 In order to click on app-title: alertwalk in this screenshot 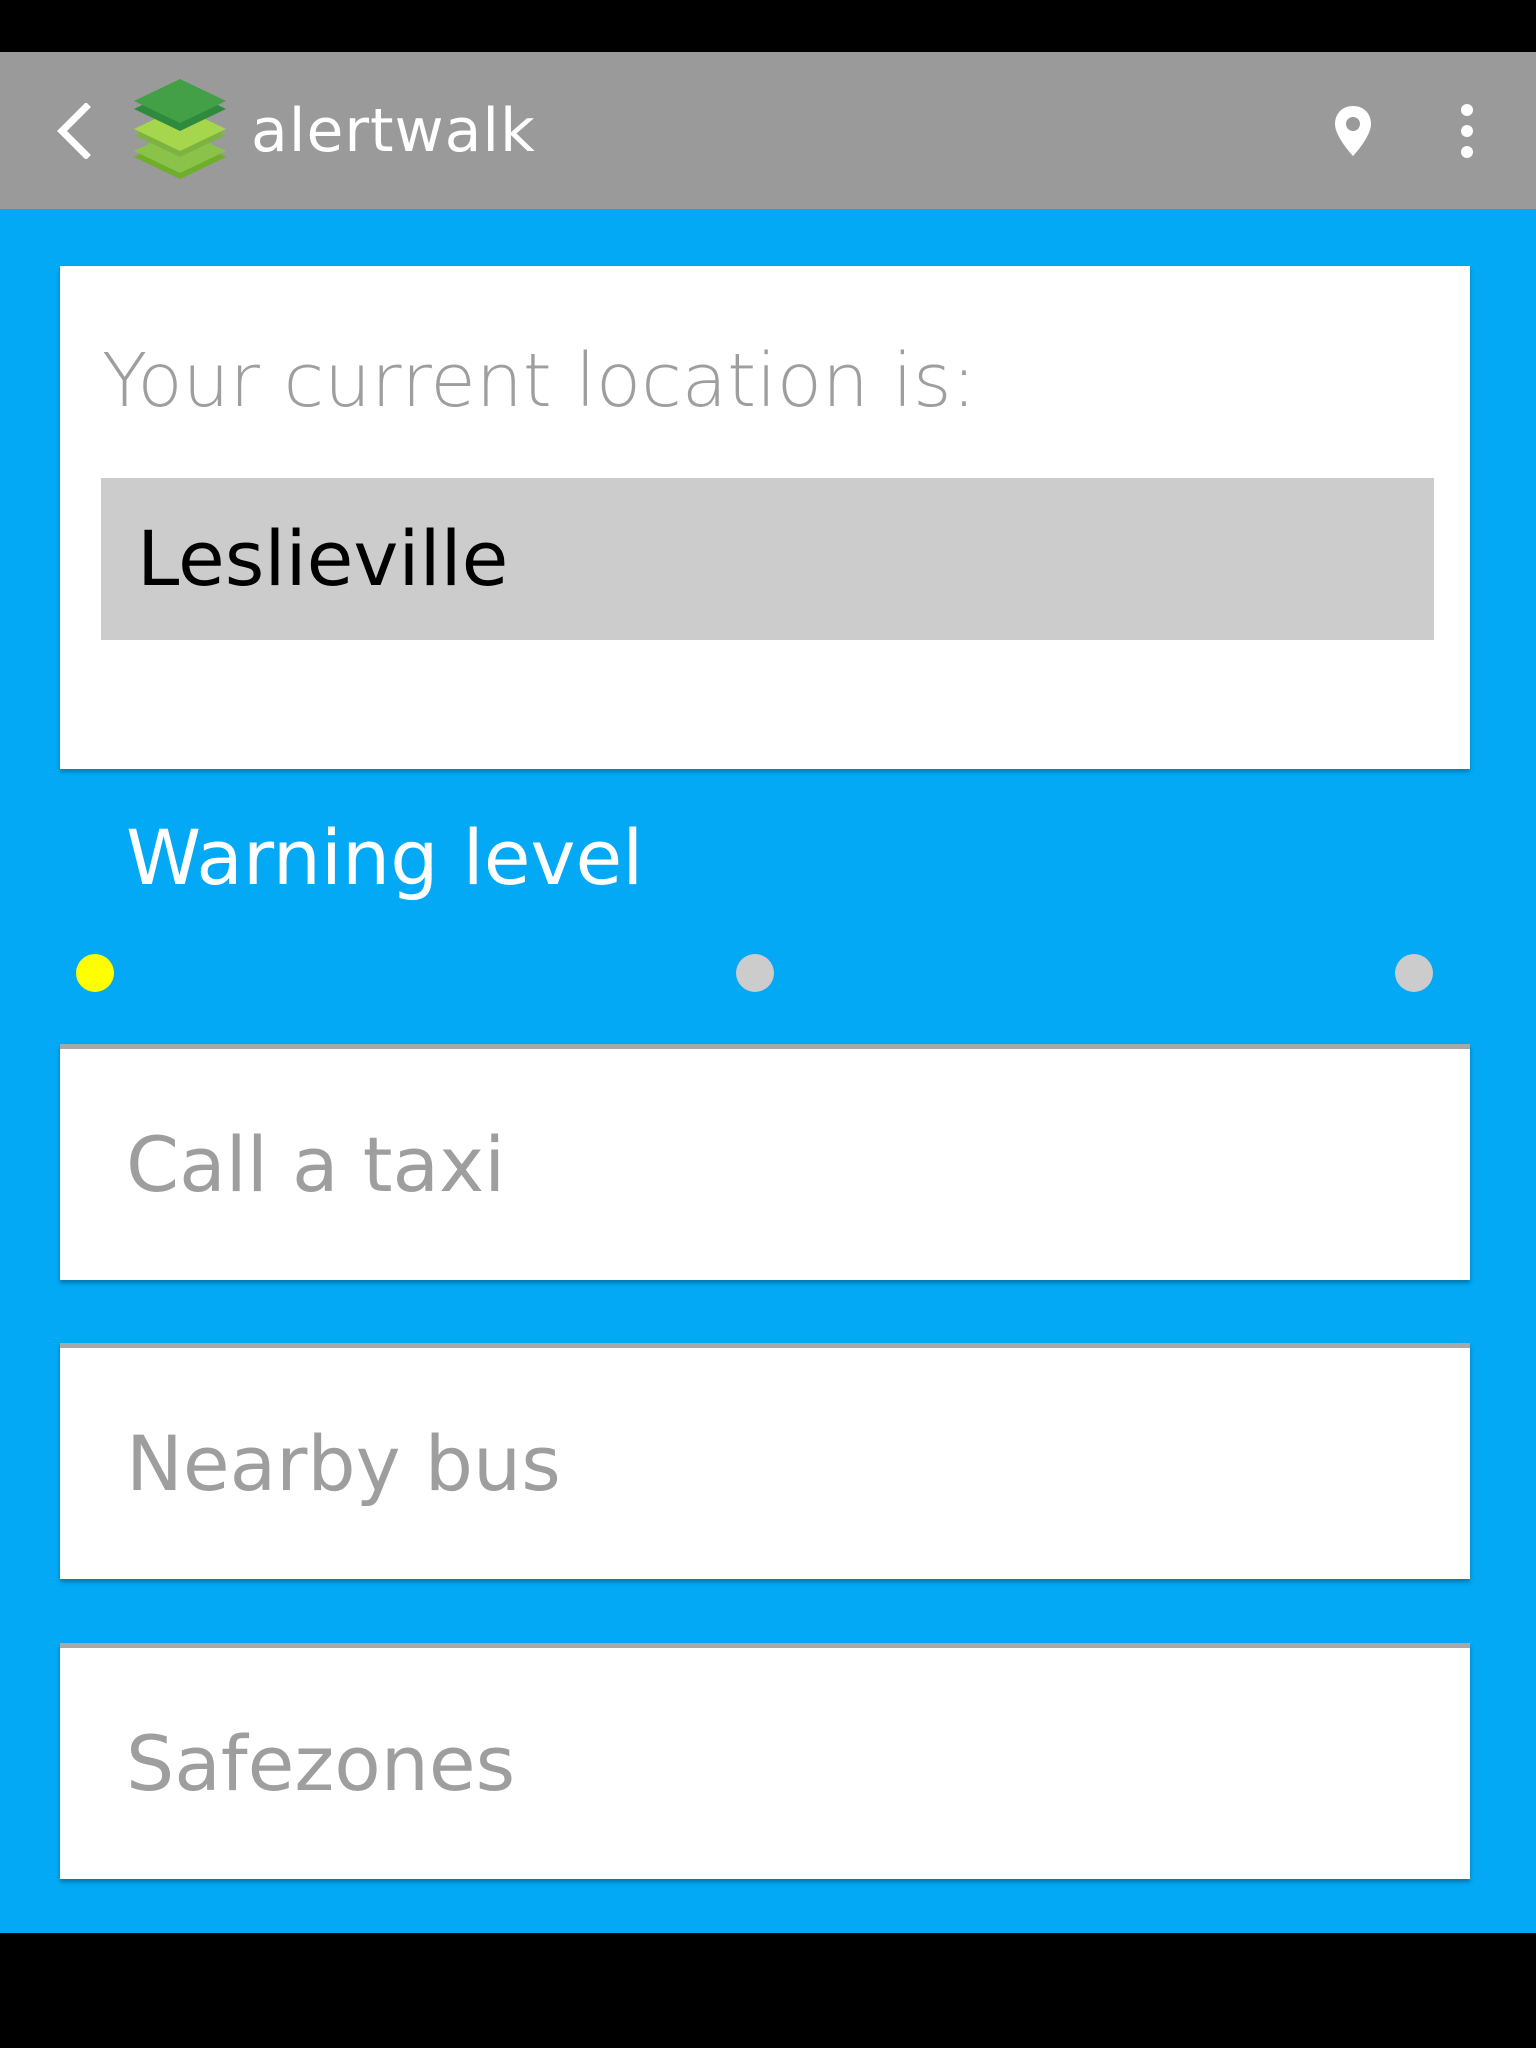, I will do `click(393, 131)`.